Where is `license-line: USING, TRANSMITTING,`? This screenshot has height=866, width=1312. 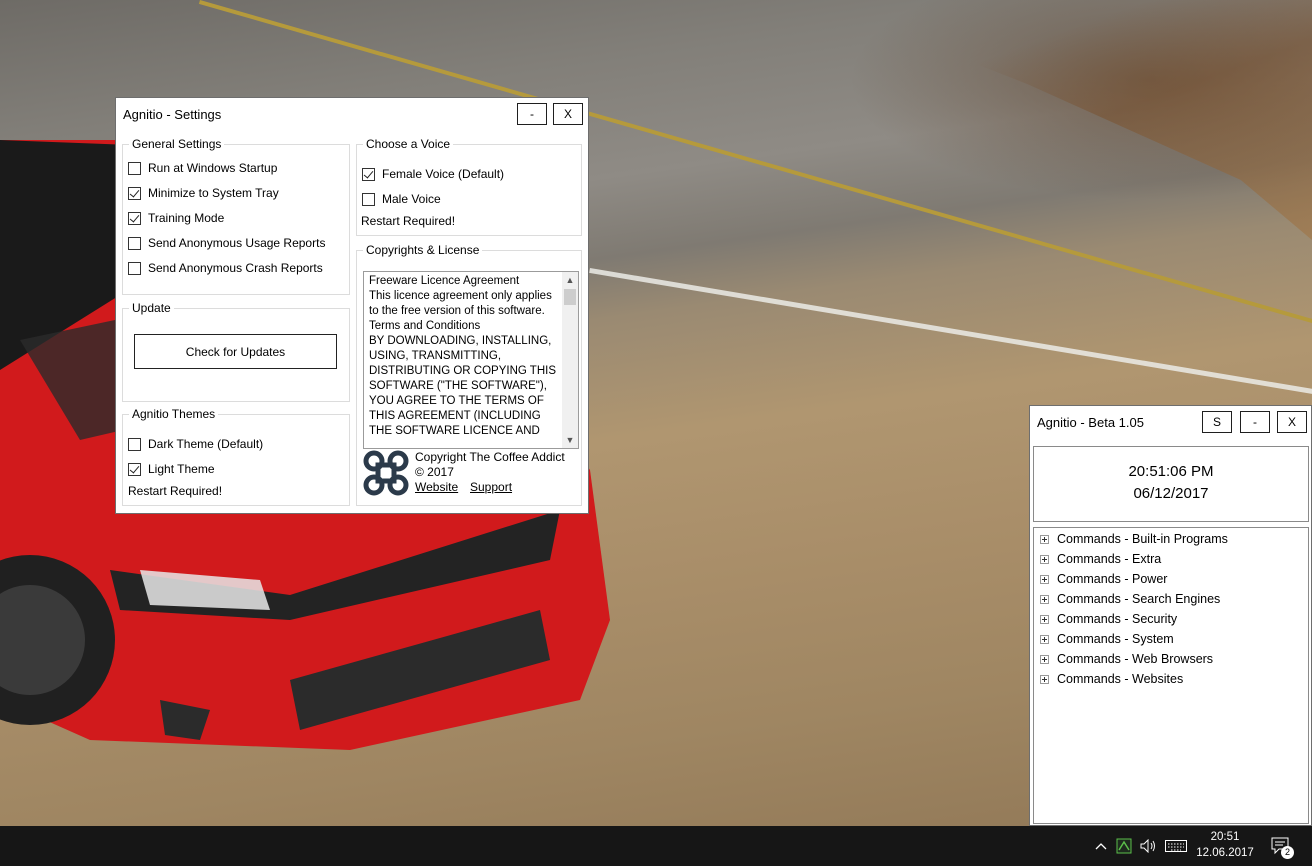 license-line: USING, TRANSMITTING, is located at coordinates (435, 356).